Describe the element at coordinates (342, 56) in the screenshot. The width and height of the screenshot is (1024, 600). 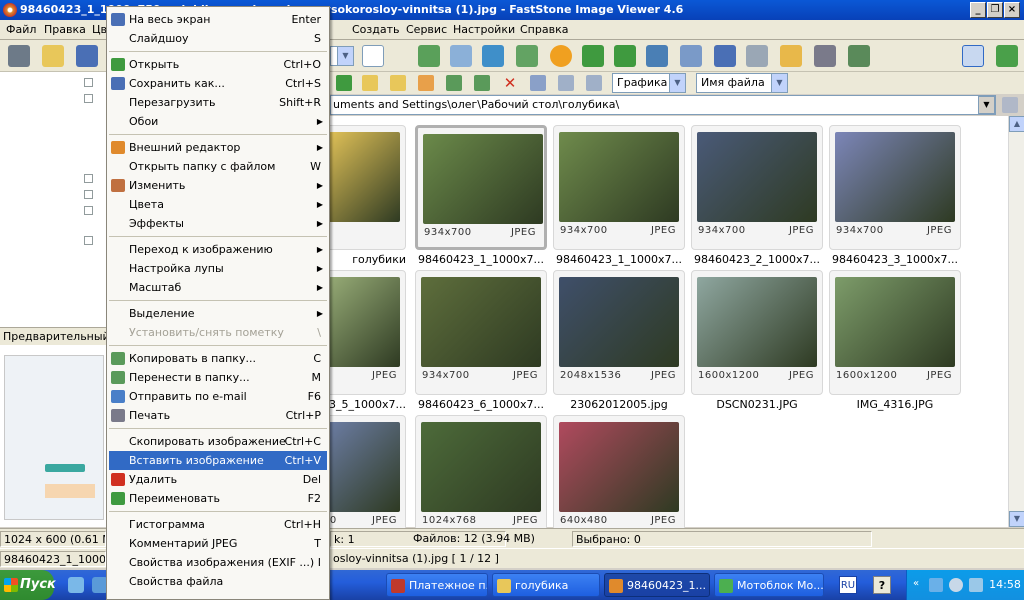
I see `zoom-combo: ▼` at that location.